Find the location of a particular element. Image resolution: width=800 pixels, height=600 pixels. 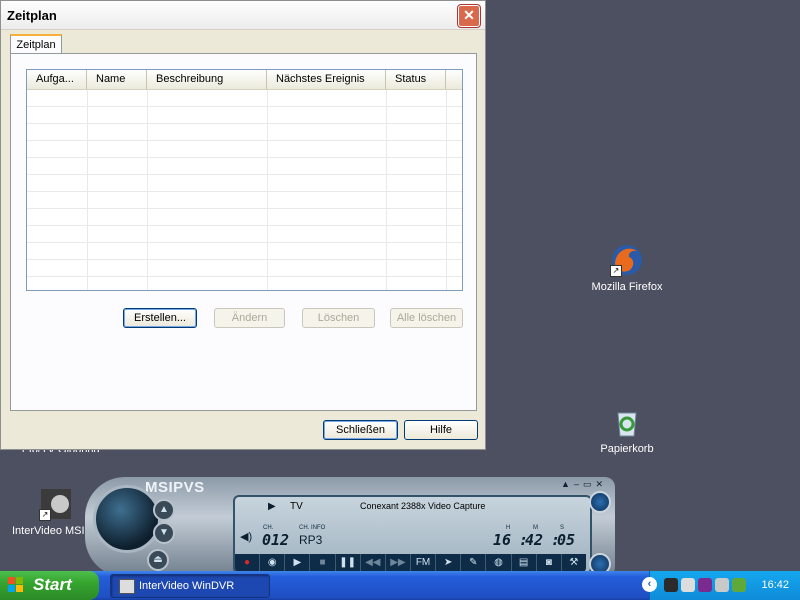

transport-controls: ● ◉ ▶ ■ ❚❚ ◀◀ ▶▶ FM ➤ ✎ ◍ ▤ ◙ ⚒ is located at coordinates (410, 563).